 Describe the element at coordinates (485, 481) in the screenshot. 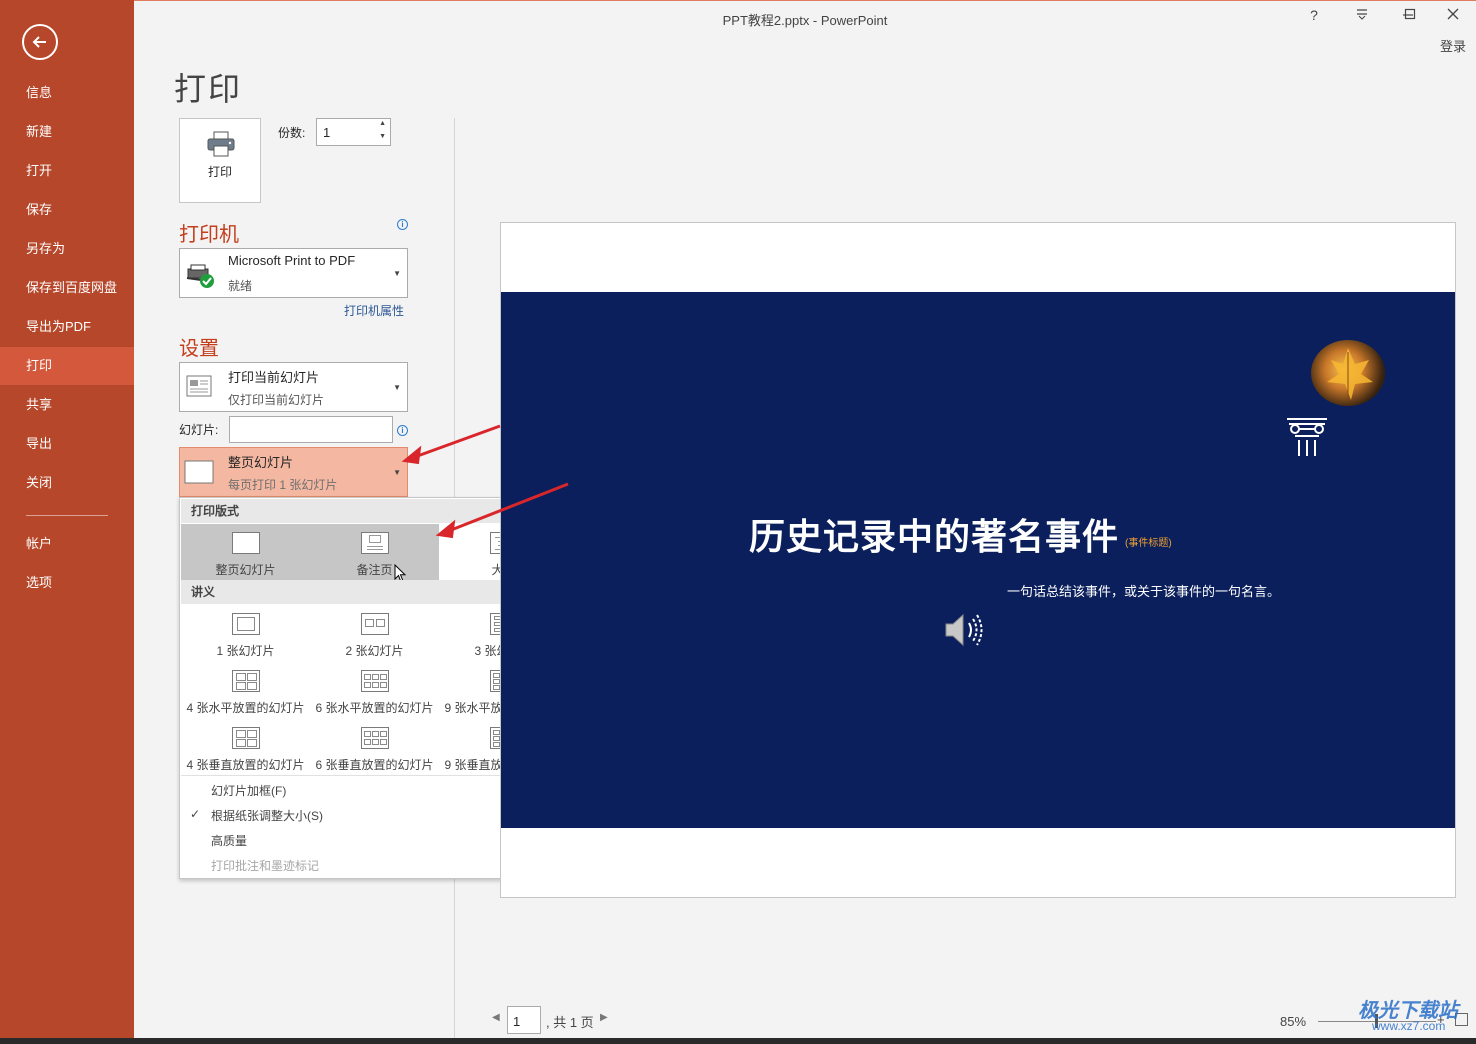

I see `annotation-arrows` at that location.